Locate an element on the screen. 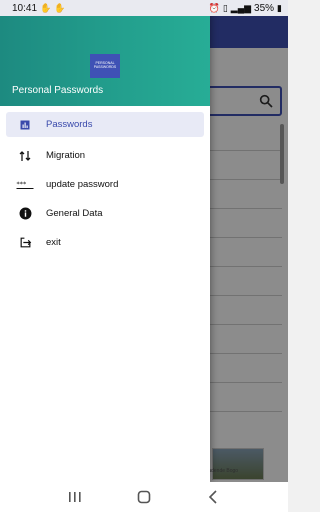  menu-item-passwords: Passwords is located at coordinates (105, 124).